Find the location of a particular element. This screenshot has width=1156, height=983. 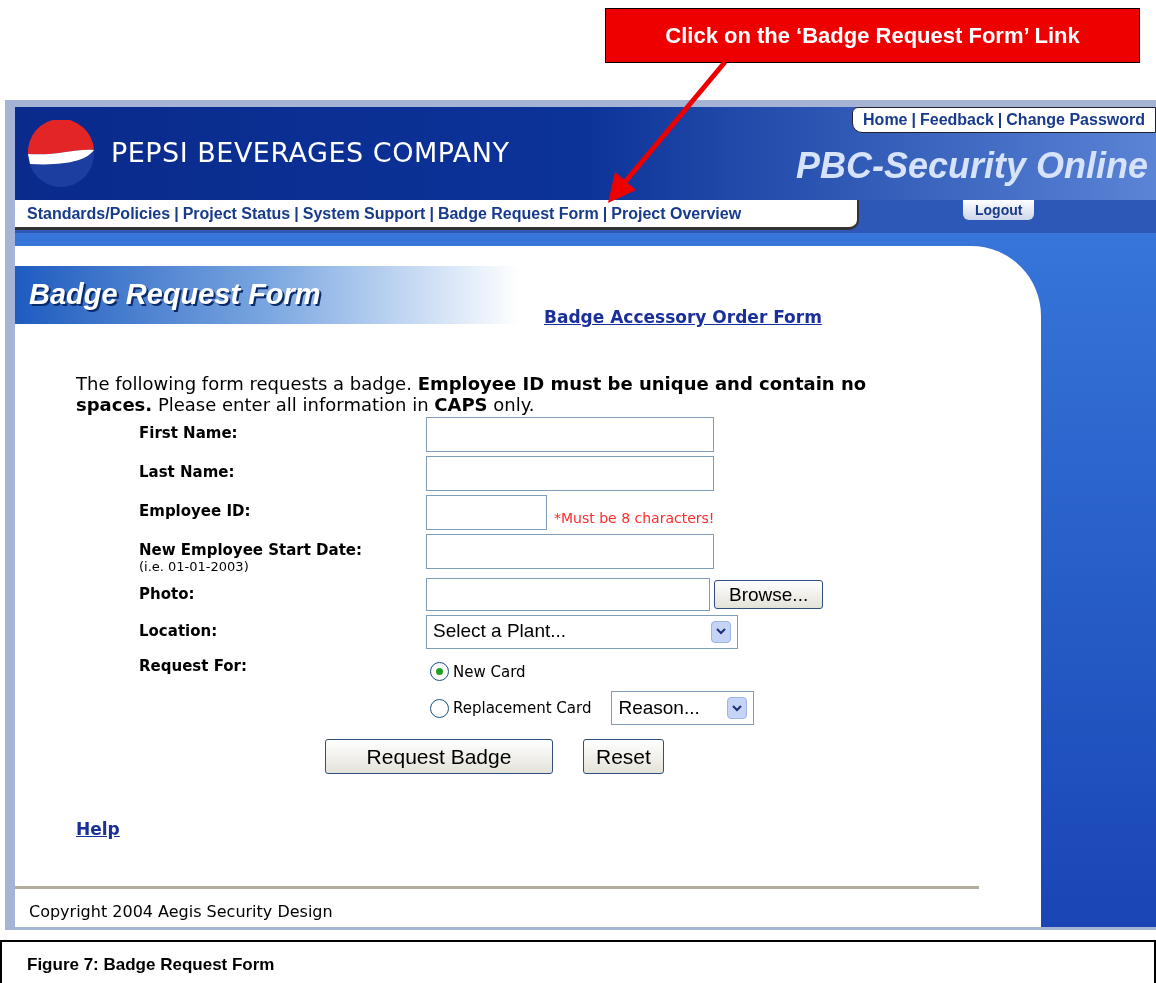

page-title: Badge Request Form is located at coordinates (175, 295).